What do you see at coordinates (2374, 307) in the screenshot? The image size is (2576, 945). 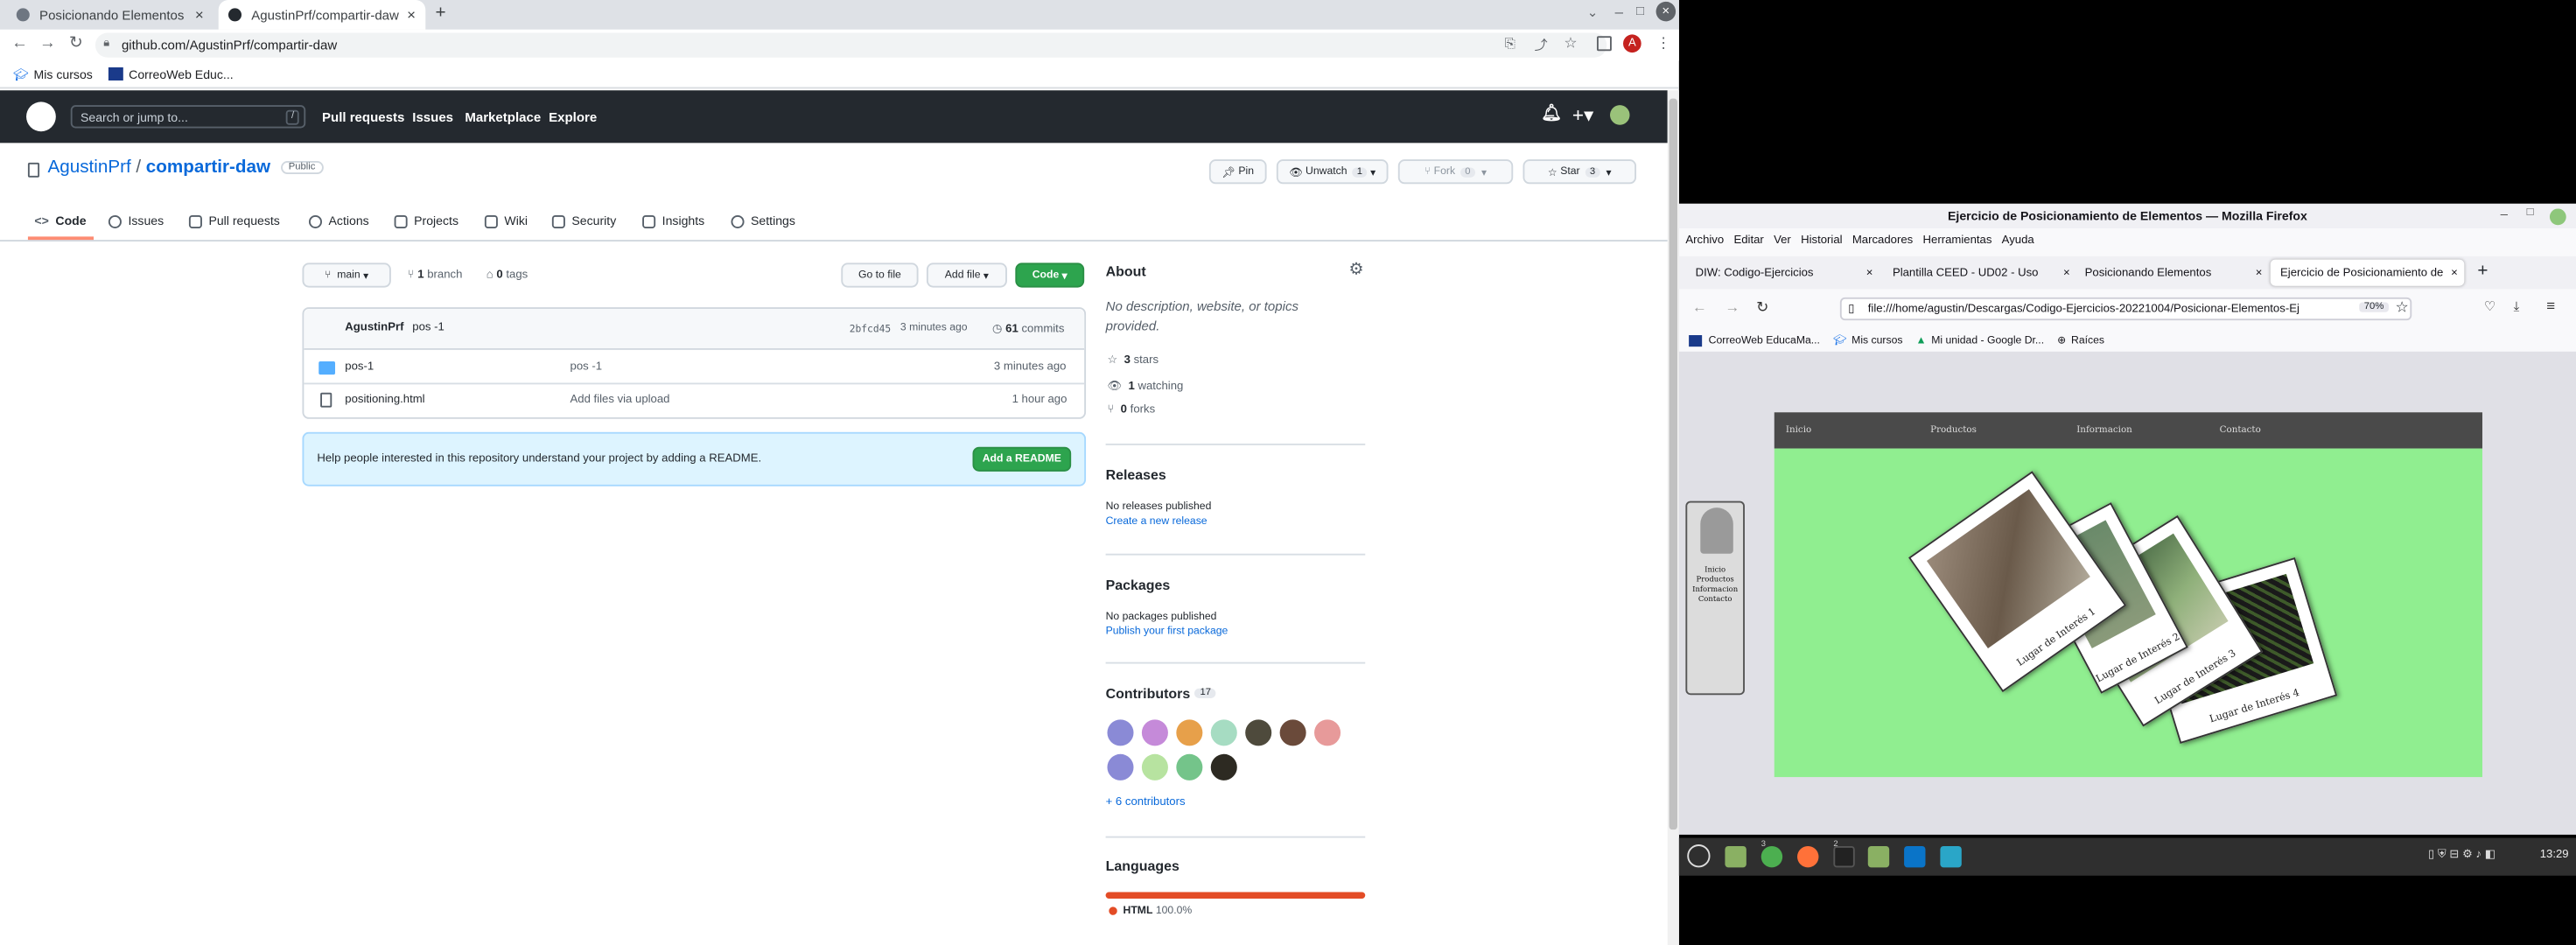 I see `zoom-indicator: 70%` at bounding box center [2374, 307].